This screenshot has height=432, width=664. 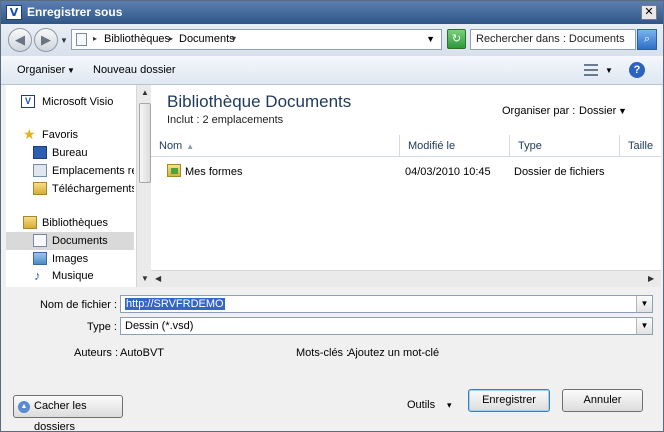 What do you see at coordinates (75, 223) in the screenshot?
I see `nav-item-label: Bibliothèques` at bounding box center [75, 223].